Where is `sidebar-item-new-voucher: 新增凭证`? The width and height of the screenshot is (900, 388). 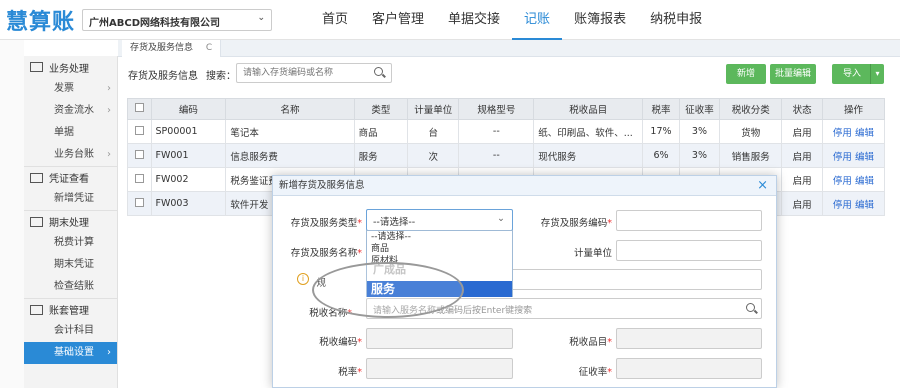 sidebar-item-new-voucher: 新增凭证 is located at coordinates (70, 199).